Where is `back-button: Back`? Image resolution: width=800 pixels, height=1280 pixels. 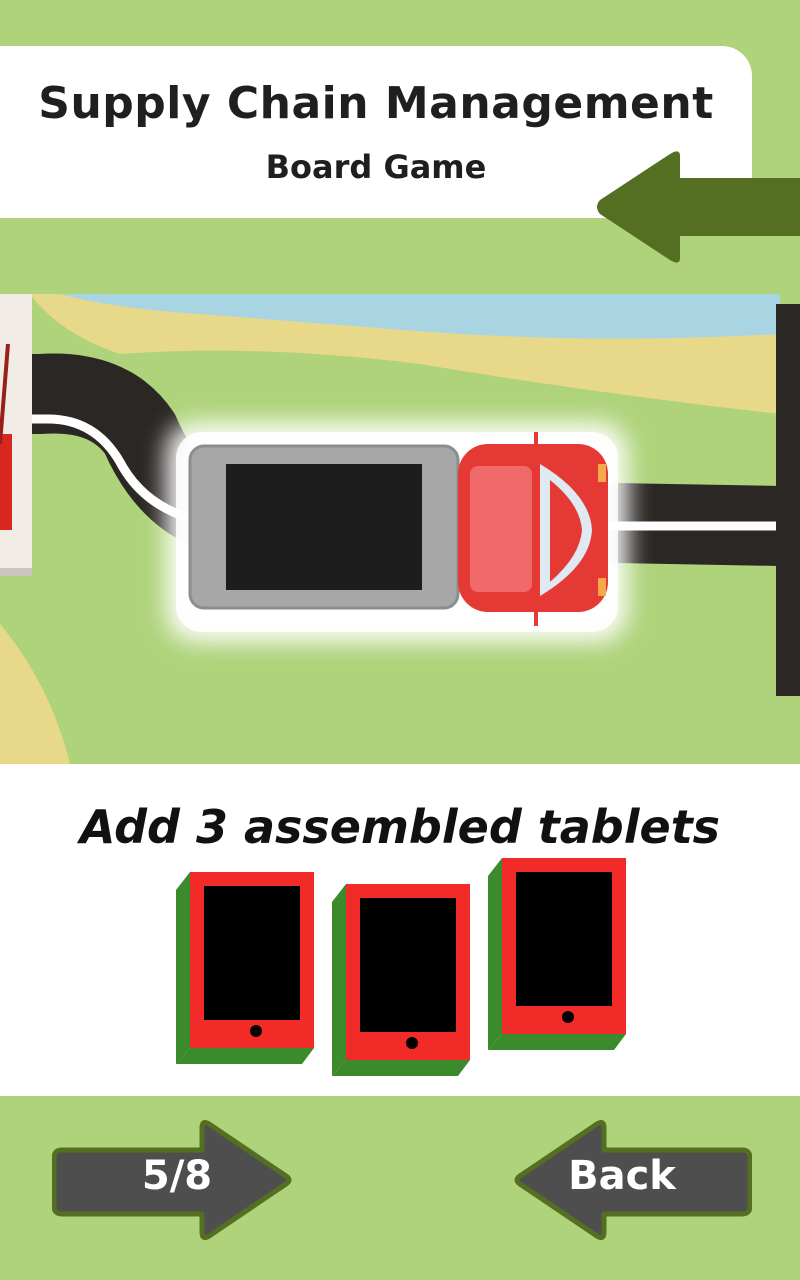
back-button: Back is located at coordinates (632, 1180).